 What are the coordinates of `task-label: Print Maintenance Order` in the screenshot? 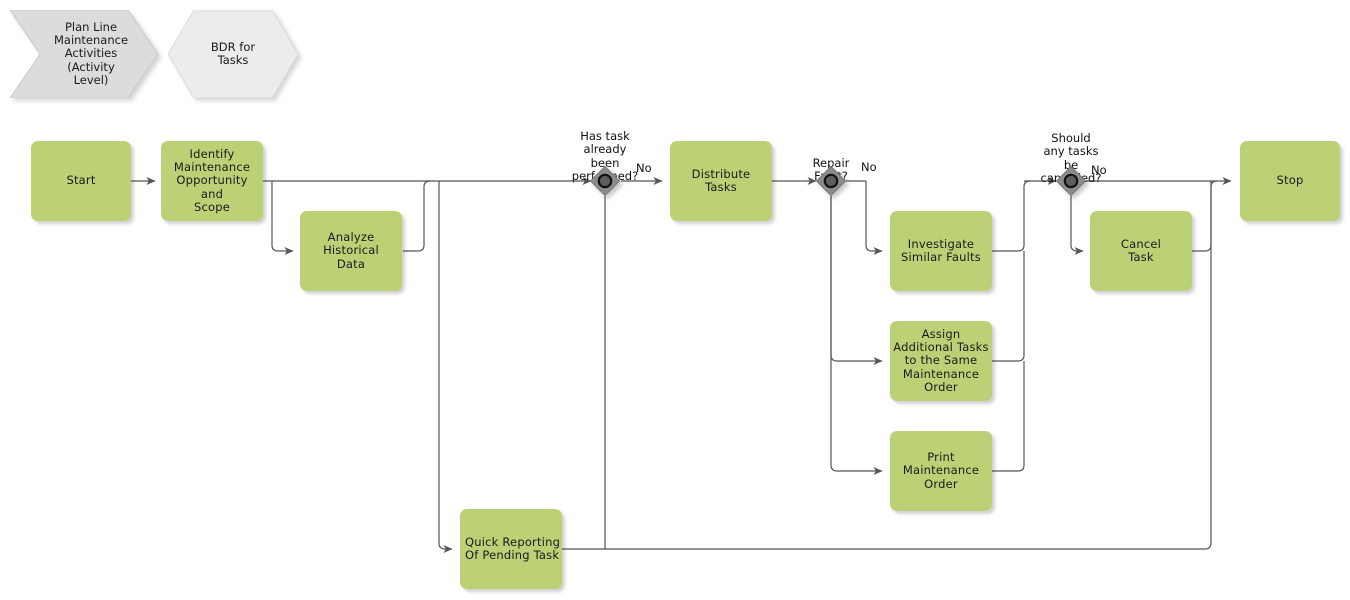 It's located at (941, 470).